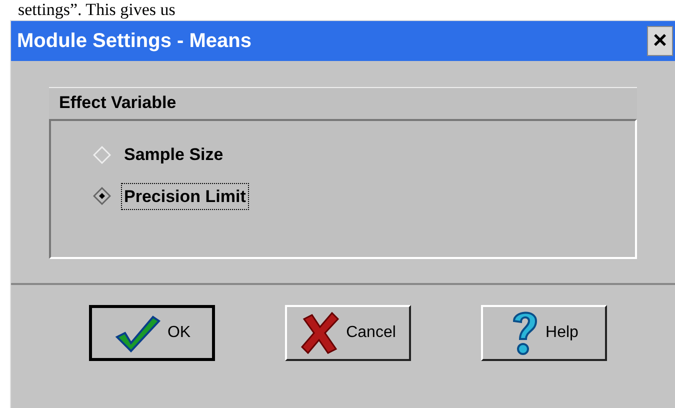 Image resolution: width=675 pixels, height=408 pixels. I want to click on checkmark-icon, so click(137, 333).